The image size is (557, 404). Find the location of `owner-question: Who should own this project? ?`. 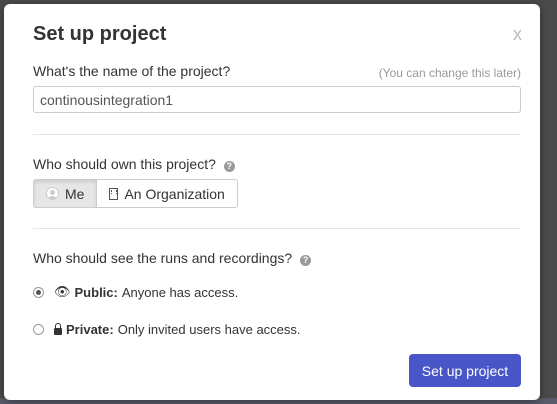

owner-question: Who should own this project? ? is located at coordinates (134, 164).